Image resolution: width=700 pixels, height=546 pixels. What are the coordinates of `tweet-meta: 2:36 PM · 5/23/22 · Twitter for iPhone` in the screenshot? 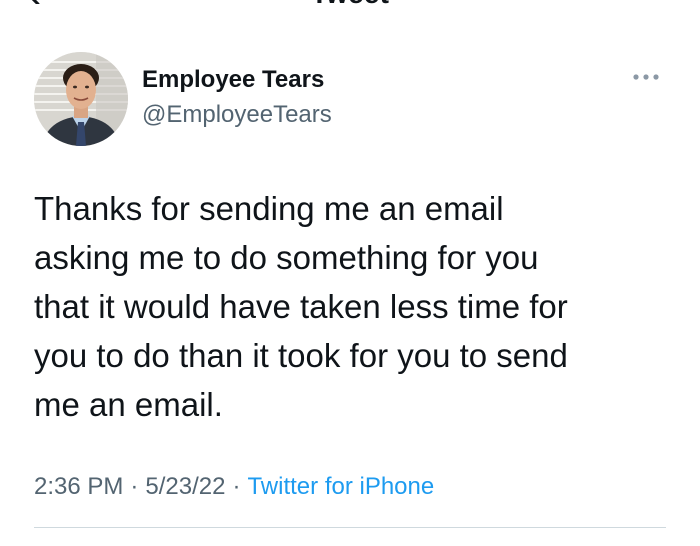 It's located at (234, 487).